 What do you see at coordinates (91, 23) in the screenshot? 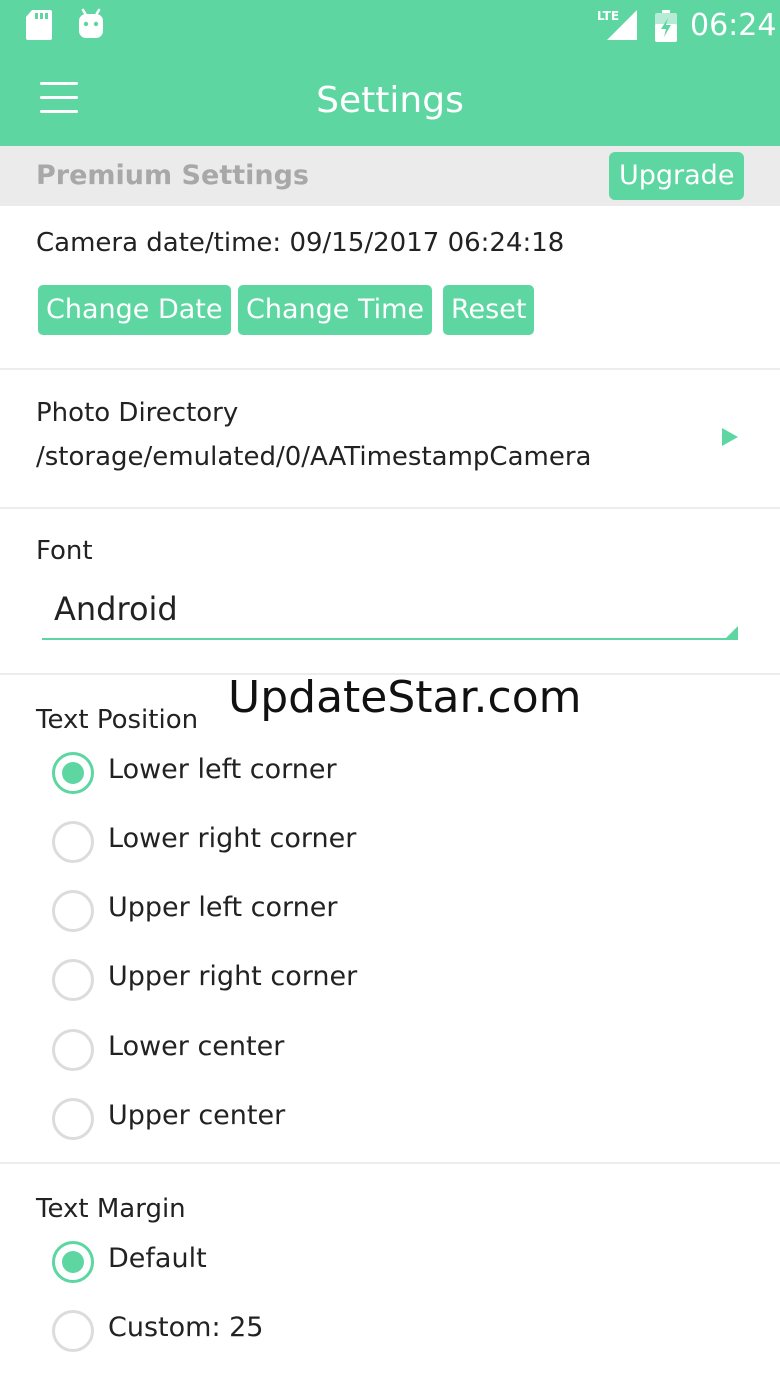
I see `android-icon` at bounding box center [91, 23].